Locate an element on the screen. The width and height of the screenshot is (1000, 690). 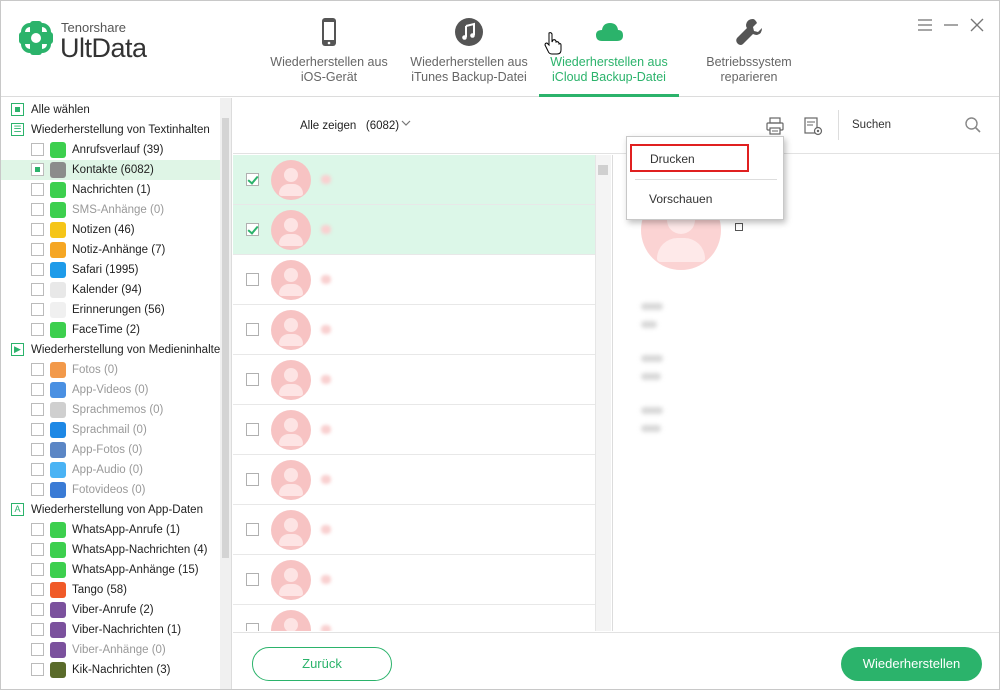
sidebar-item: Viber-Anrufe (2) is located at coordinates (111, 610).